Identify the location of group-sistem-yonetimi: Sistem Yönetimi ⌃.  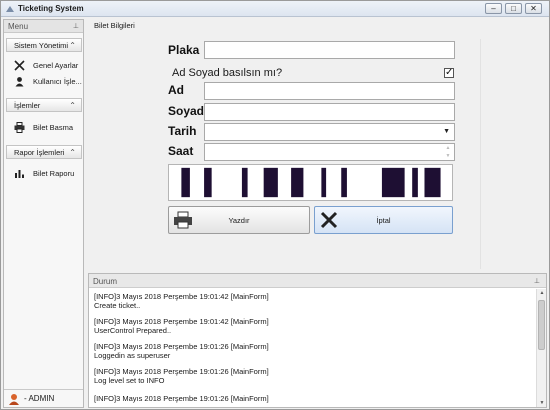
(44, 45).